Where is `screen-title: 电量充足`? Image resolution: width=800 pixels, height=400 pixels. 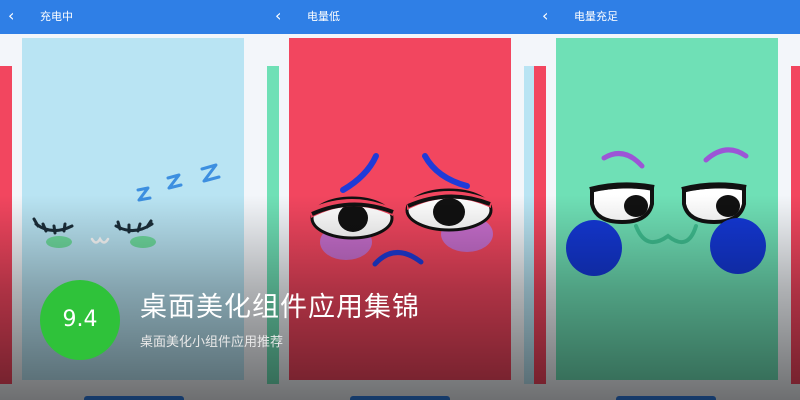
screen-title: 电量充足 is located at coordinates (596, 16).